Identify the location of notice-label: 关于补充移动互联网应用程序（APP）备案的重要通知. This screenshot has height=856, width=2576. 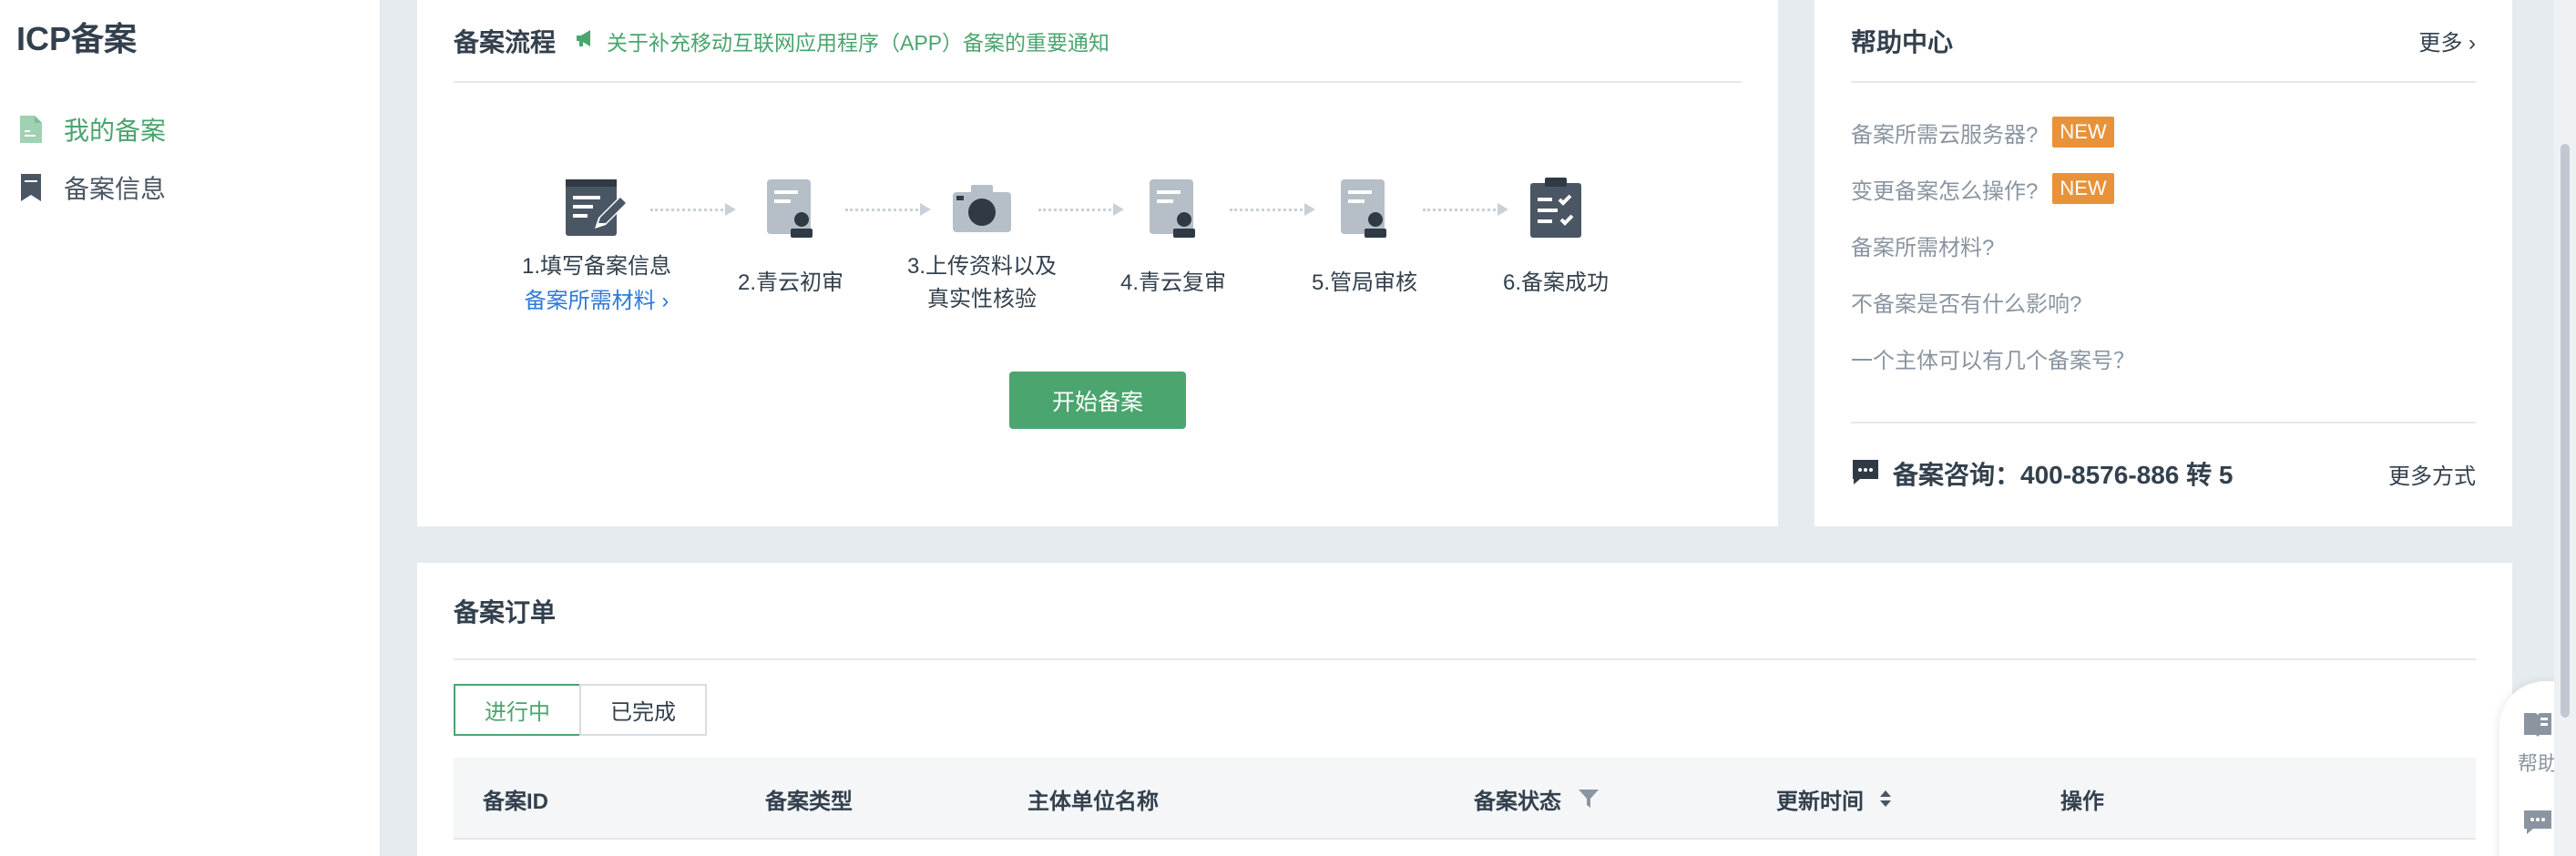
(858, 43).